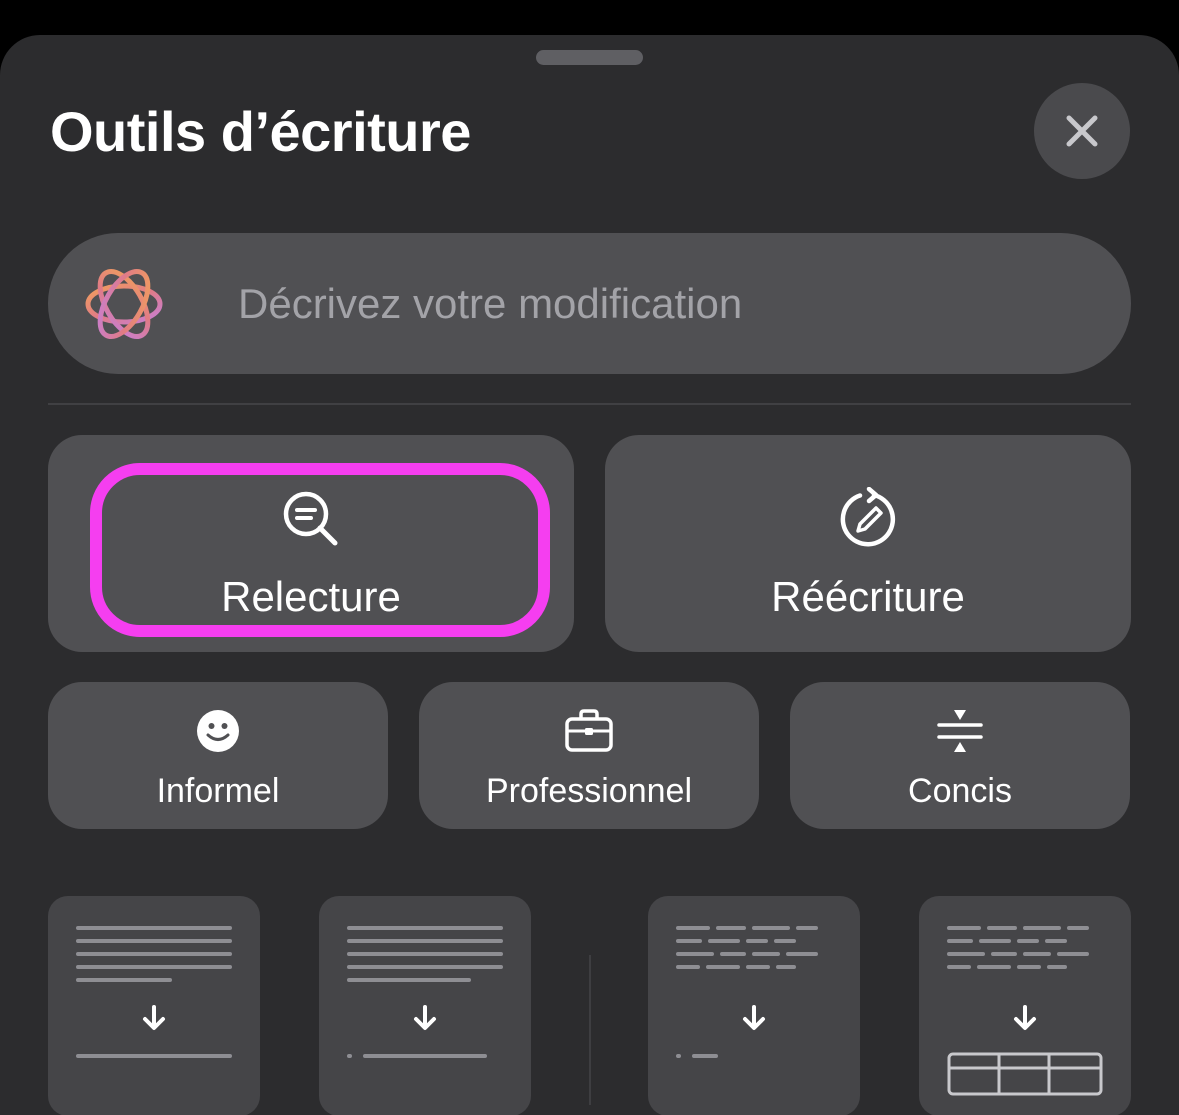 The width and height of the screenshot is (1179, 1115). I want to click on concise-label: Concis, so click(960, 791).